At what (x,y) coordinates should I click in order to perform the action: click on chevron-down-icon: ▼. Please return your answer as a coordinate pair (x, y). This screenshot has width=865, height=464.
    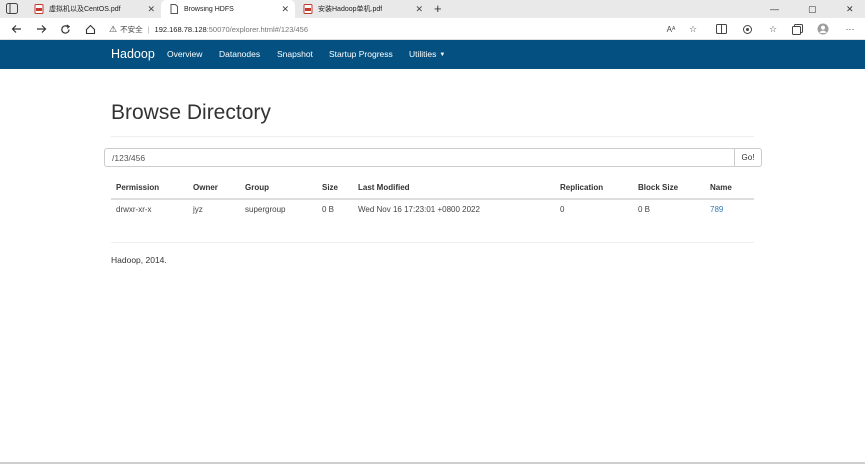
    Looking at the image, I should click on (442, 54).